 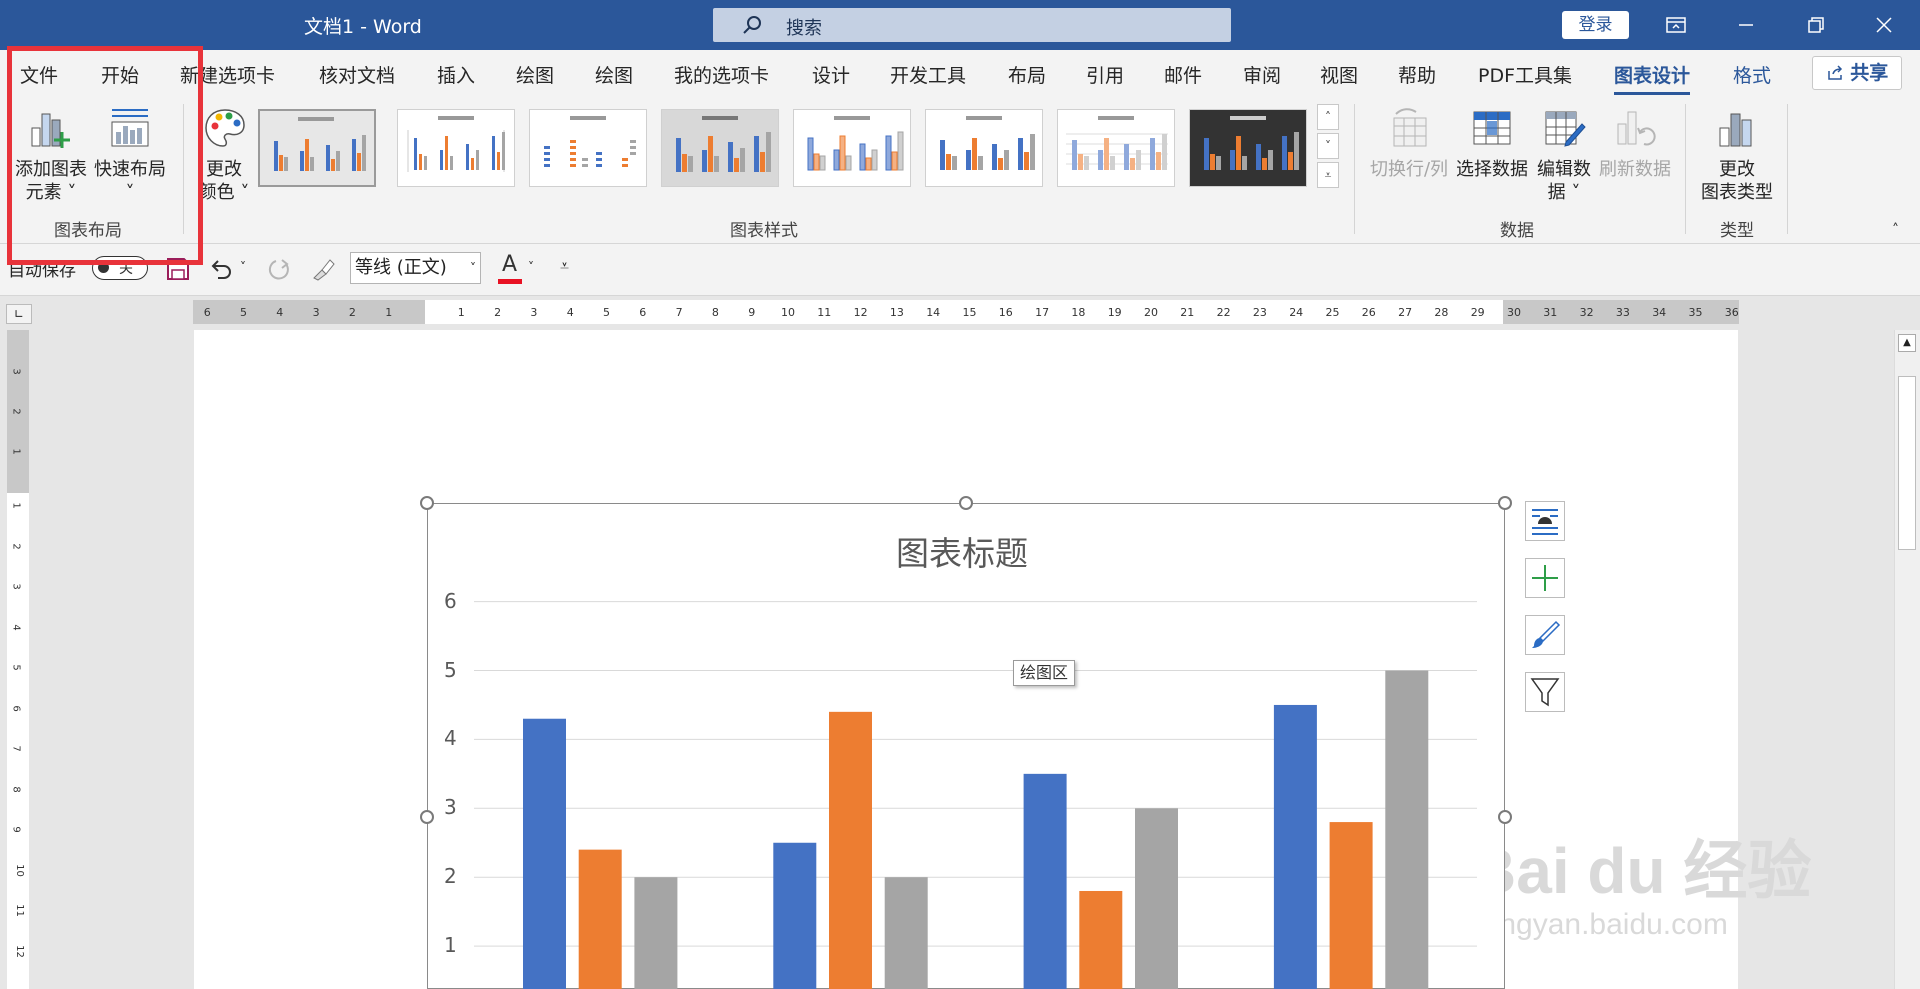 What do you see at coordinates (1409, 169) in the screenshot?
I see `switch-row-column-label: 切换行/列` at bounding box center [1409, 169].